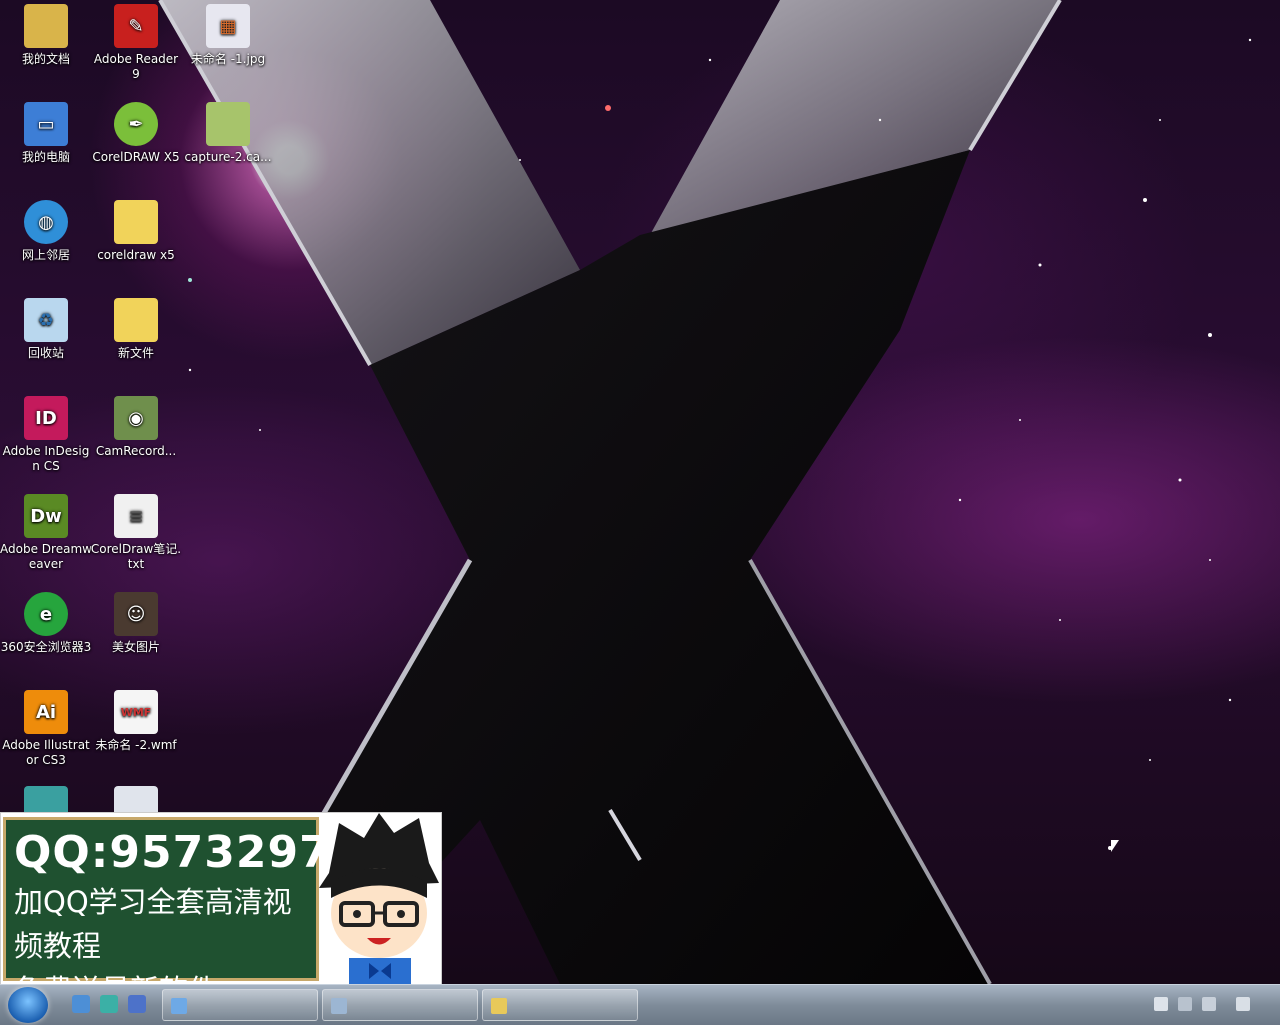 This screenshot has width=1280, height=1025. Describe the element at coordinates (136, 745) in the screenshot. I see `desktop-icon-label: 未命名 -2.wmf` at that location.